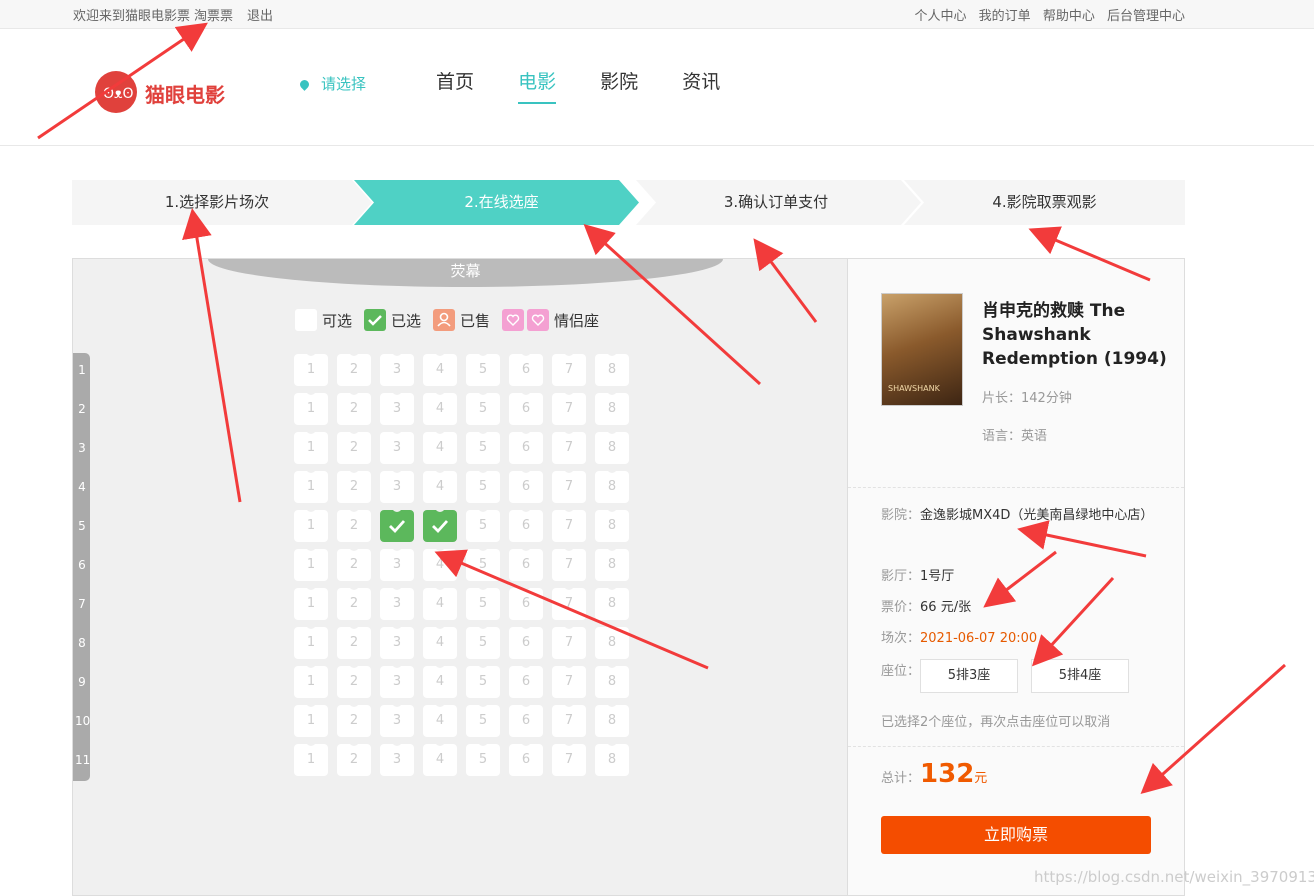  What do you see at coordinates (1016, 835) in the screenshot?
I see `buy-now-button: 立即购票` at bounding box center [1016, 835].